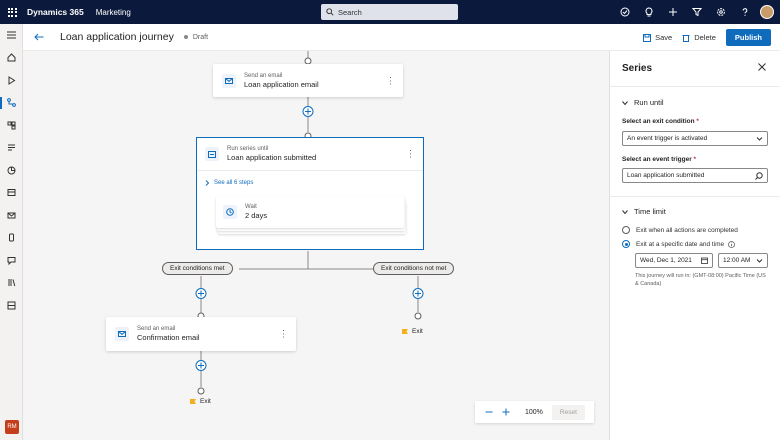 This screenshot has height=440, width=780. Describe the element at coordinates (310, 212) in the screenshot. I see `wait-card: Wait 2 days` at that location.